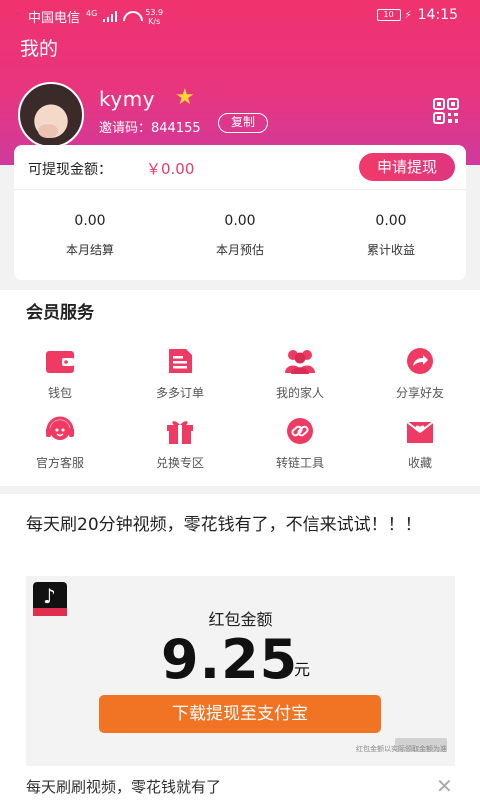 The height and width of the screenshot is (800, 480). Describe the element at coordinates (241, 525) in the screenshot. I see `ad-headline: 每天刷20分钟视频，零花钱有了，不信来试试！！！` at that location.